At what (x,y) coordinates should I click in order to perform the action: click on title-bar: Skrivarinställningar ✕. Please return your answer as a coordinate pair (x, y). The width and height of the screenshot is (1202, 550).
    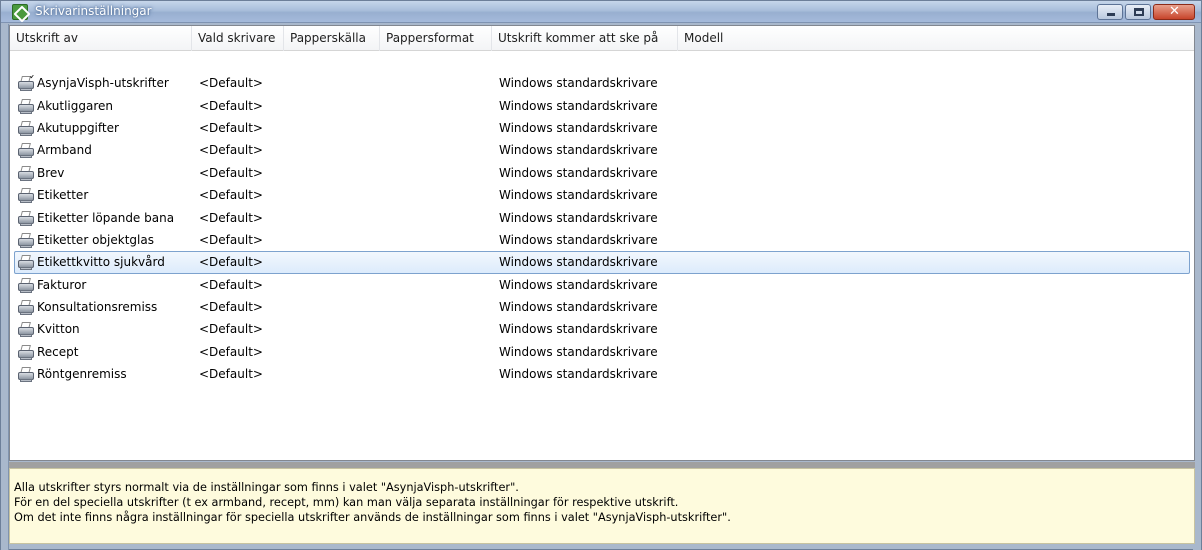
    Looking at the image, I should click on (601, 12).